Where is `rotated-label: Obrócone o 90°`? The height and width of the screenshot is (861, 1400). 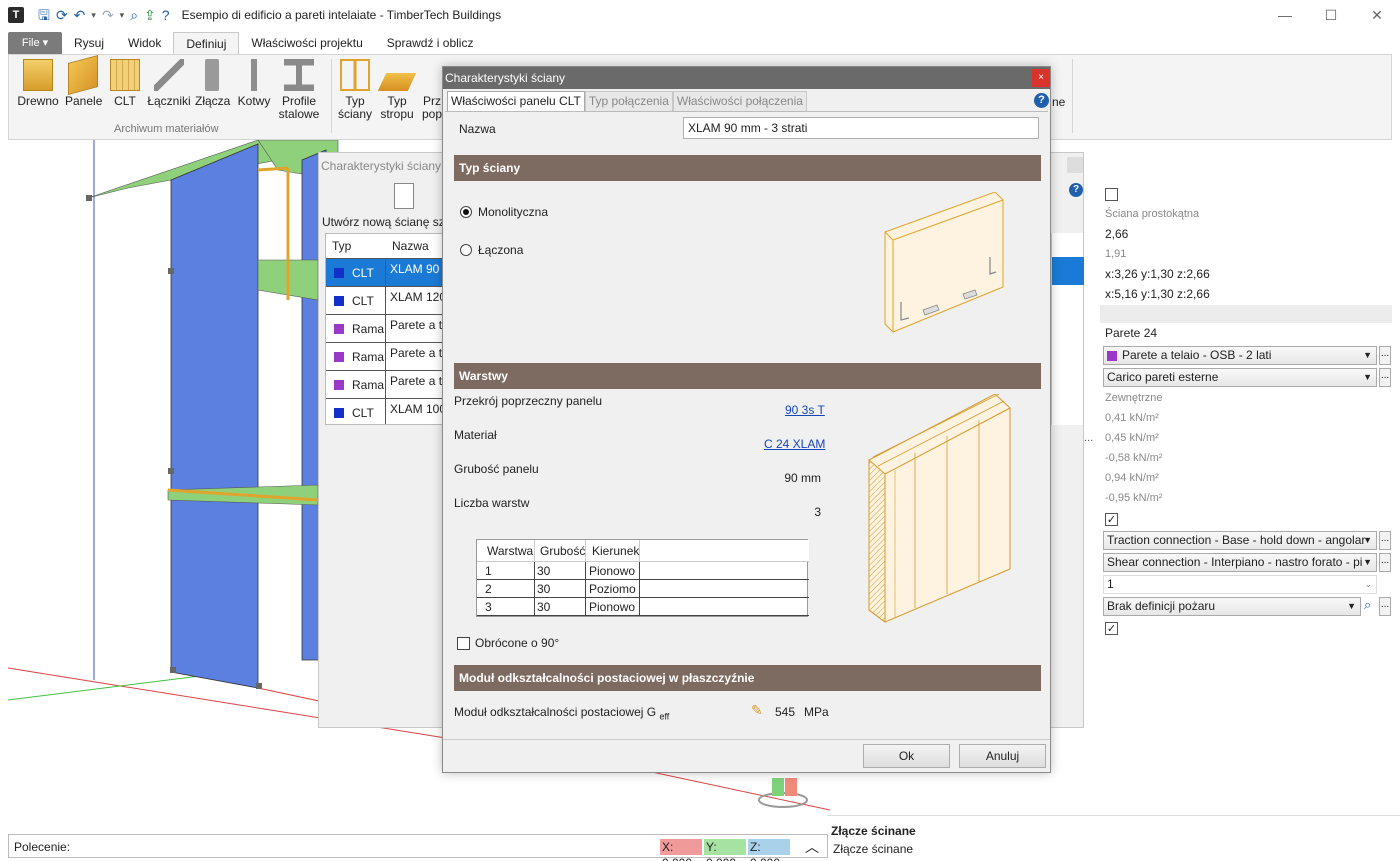 rotated-label: Obrócone o 90° is located at coordinates (517, 643).